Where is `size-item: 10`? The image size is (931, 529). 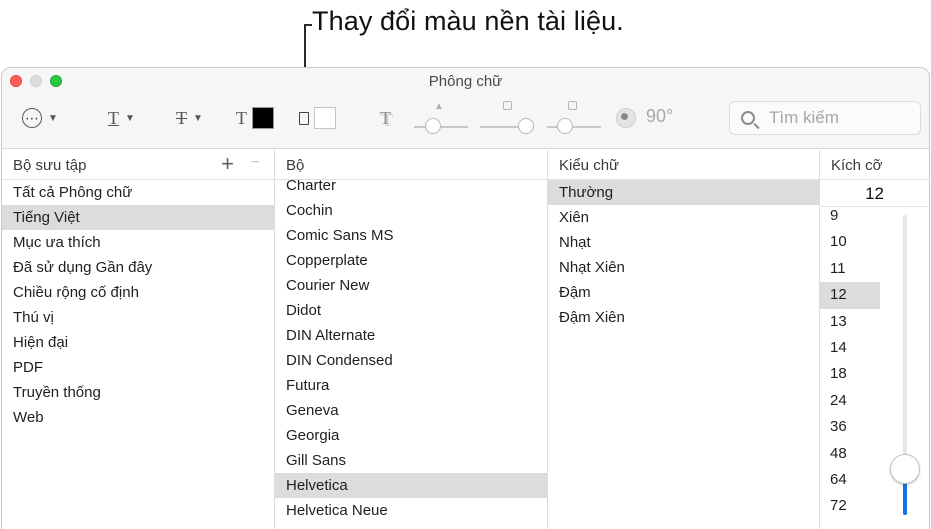 size-item: 10 is located at coordinates (854, 242).